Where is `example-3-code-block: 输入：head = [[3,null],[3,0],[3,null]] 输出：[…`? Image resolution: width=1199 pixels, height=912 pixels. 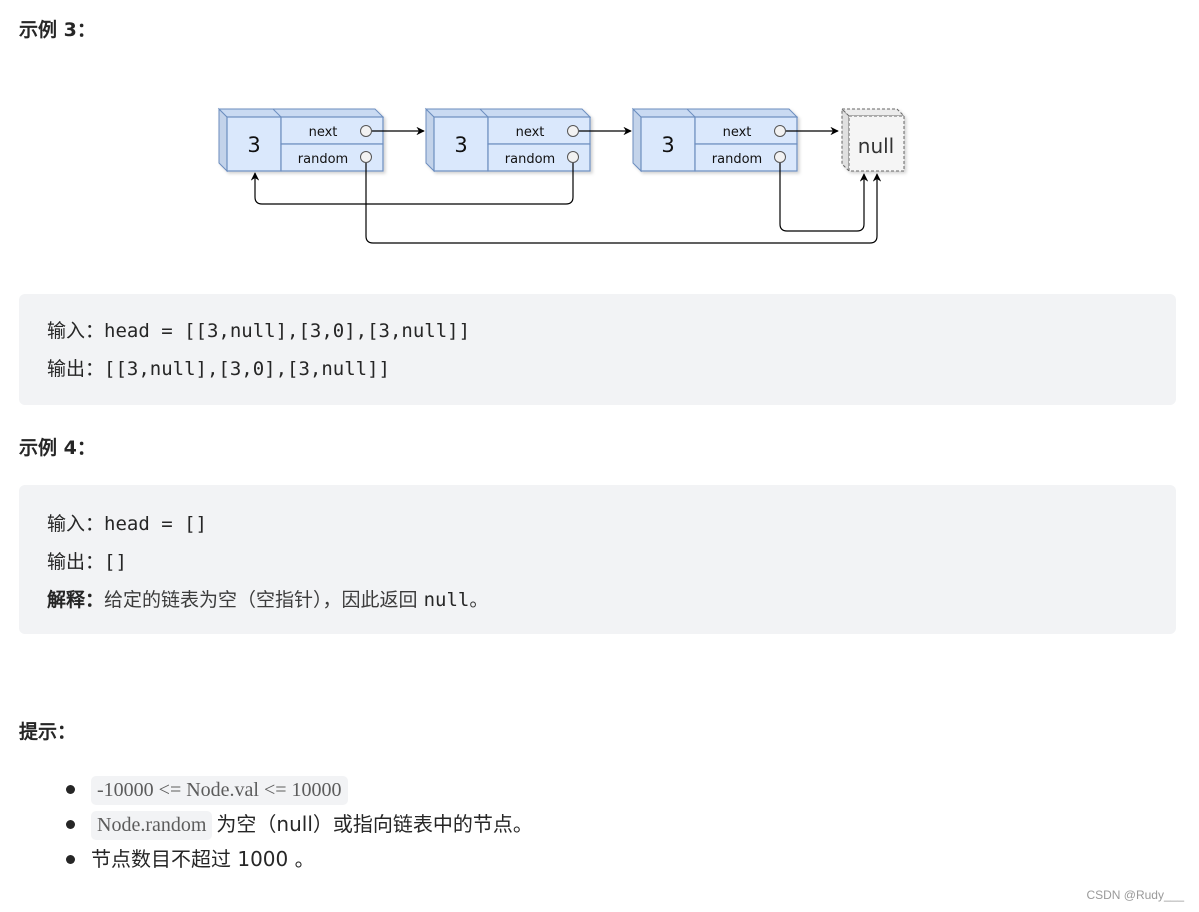 example-3-code-block: 输入：head = [[3,null],[3,0],[3,null]] 输出：[… is located at coordinates (597, 349).